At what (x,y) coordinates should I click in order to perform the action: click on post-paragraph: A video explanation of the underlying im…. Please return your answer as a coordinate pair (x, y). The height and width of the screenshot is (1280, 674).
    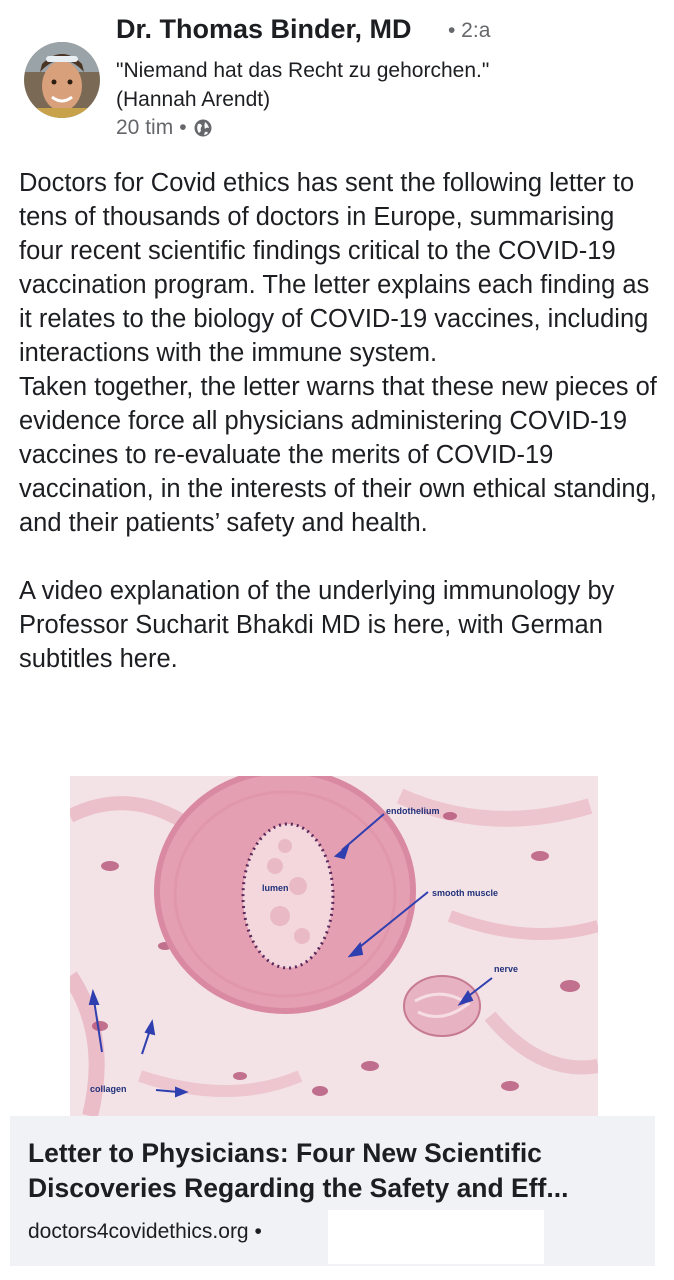
    Looking at the image, I should click on (320, 625).